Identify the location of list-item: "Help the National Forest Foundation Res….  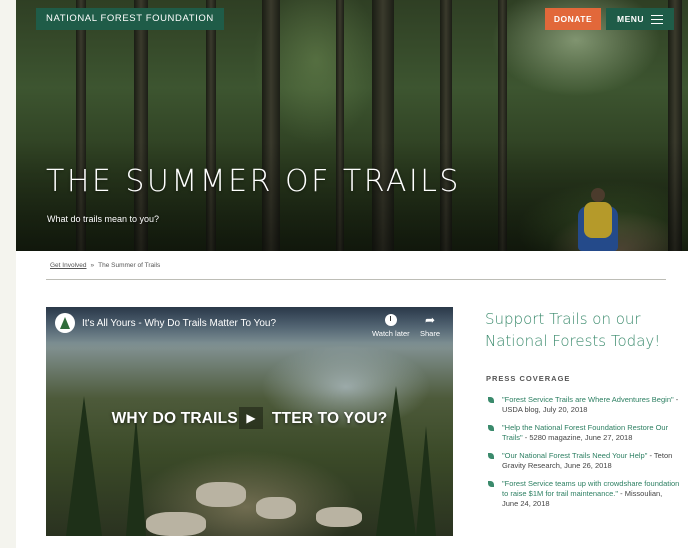
(584, 433).